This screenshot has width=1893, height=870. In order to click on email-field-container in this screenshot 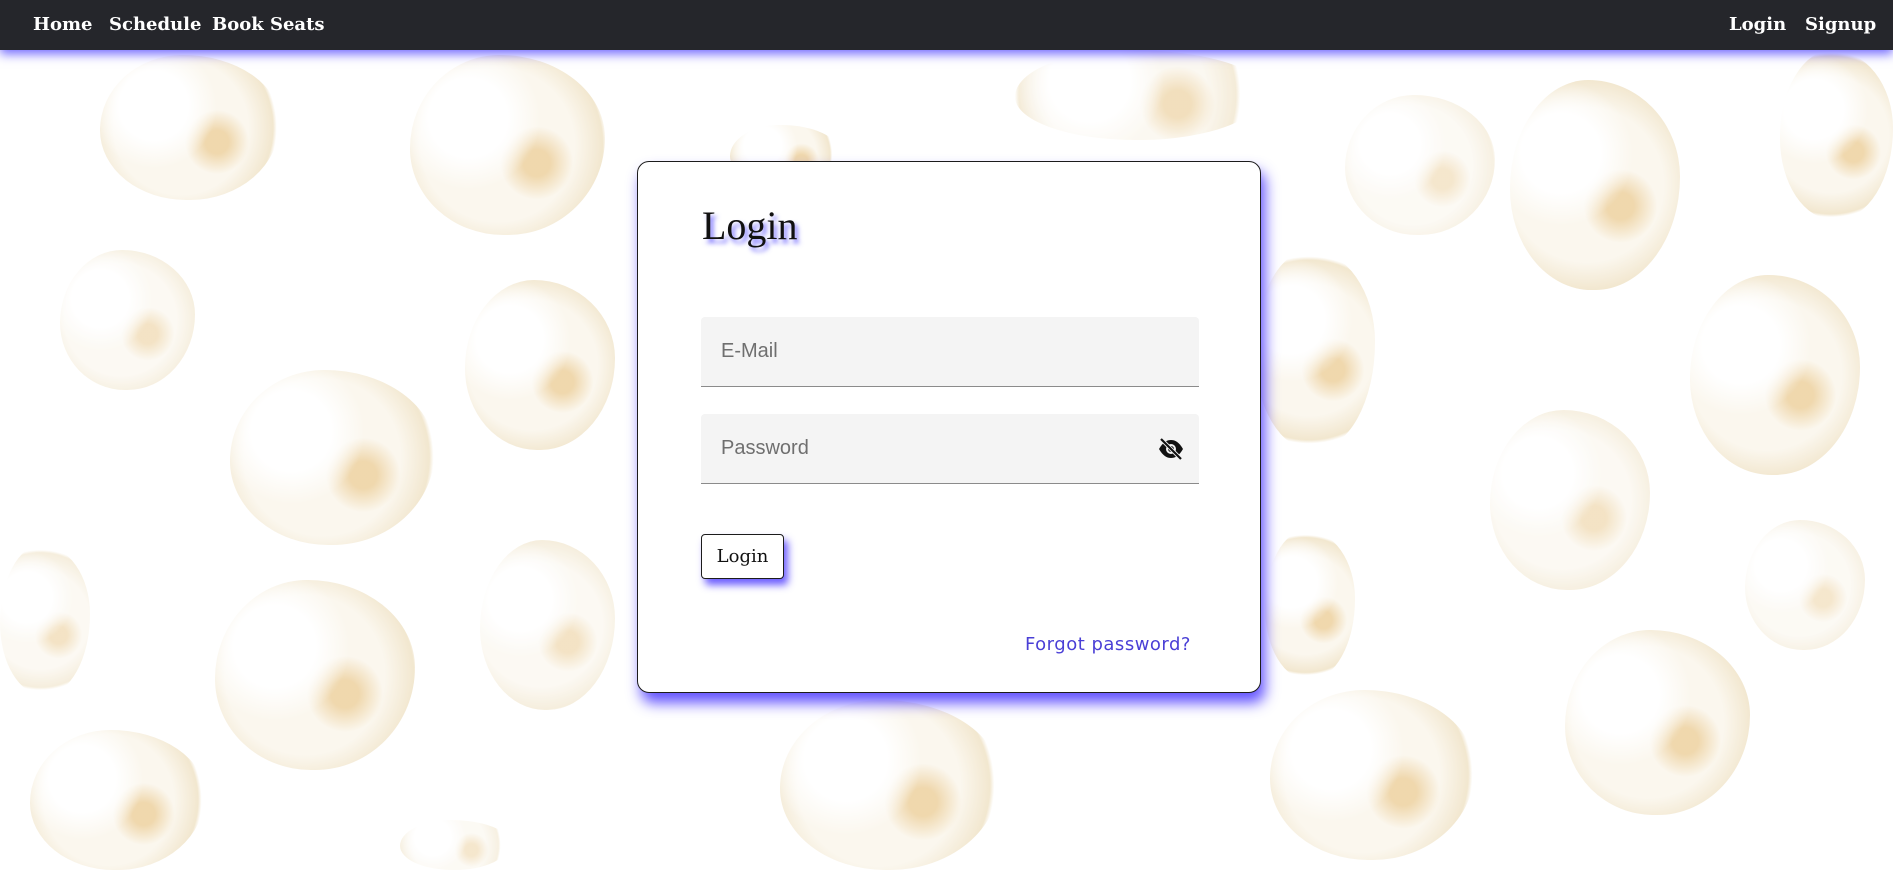, I will do `click(950, 352)`.